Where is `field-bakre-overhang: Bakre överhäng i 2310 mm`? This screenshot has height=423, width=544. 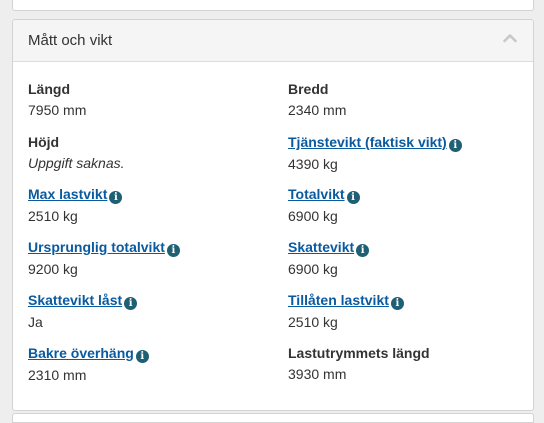
field-bakre-overhang: Bakre överhäng i 2310 mm is located at coordinates (88, 364).